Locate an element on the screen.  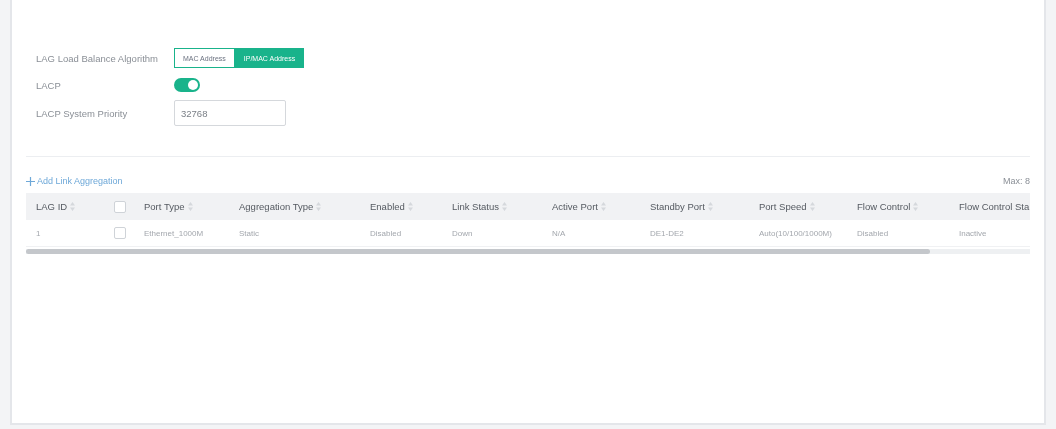
column-header: Standby Port is located at coordinates (677, 206).